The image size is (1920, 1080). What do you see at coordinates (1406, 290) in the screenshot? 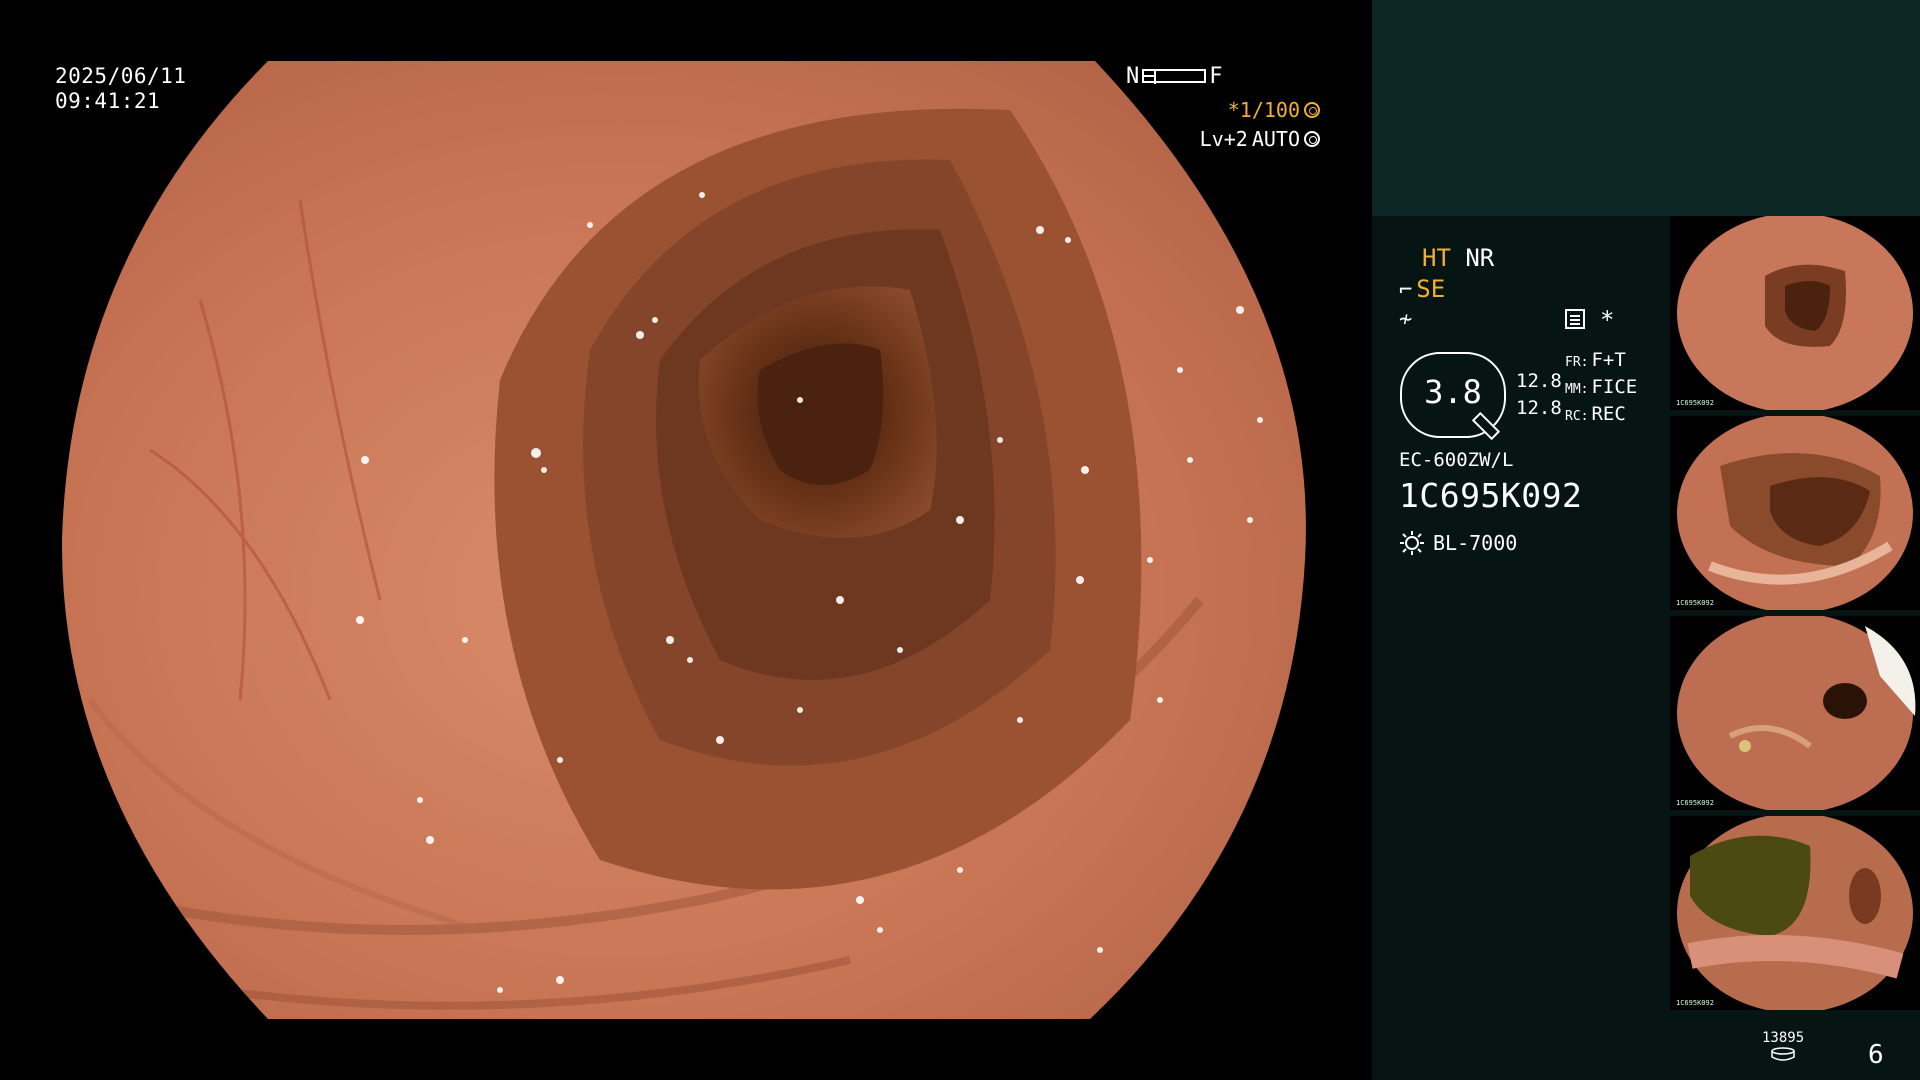
I see `structure-enhance-icon: ⌐` at bounding box center [1406, 290].